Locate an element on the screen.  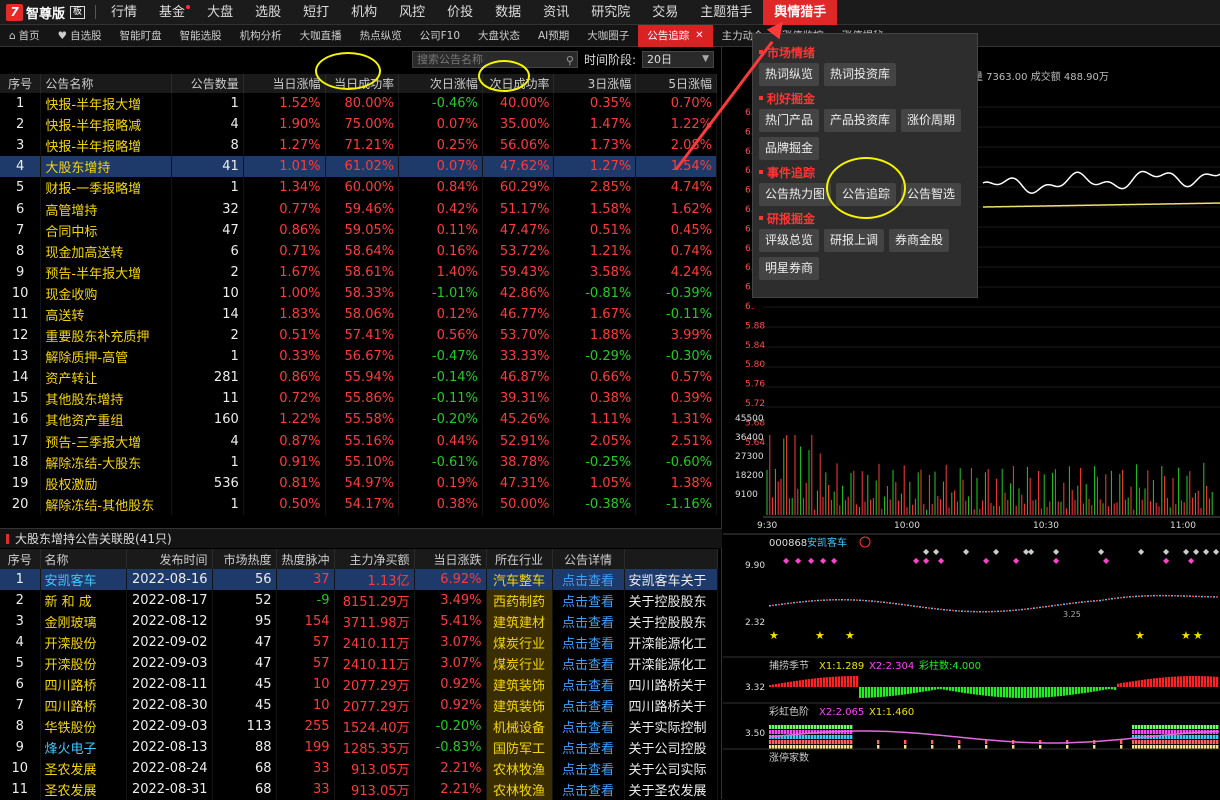
nav-tab-12: 主题猎手 is located at coordinates (726, 12).